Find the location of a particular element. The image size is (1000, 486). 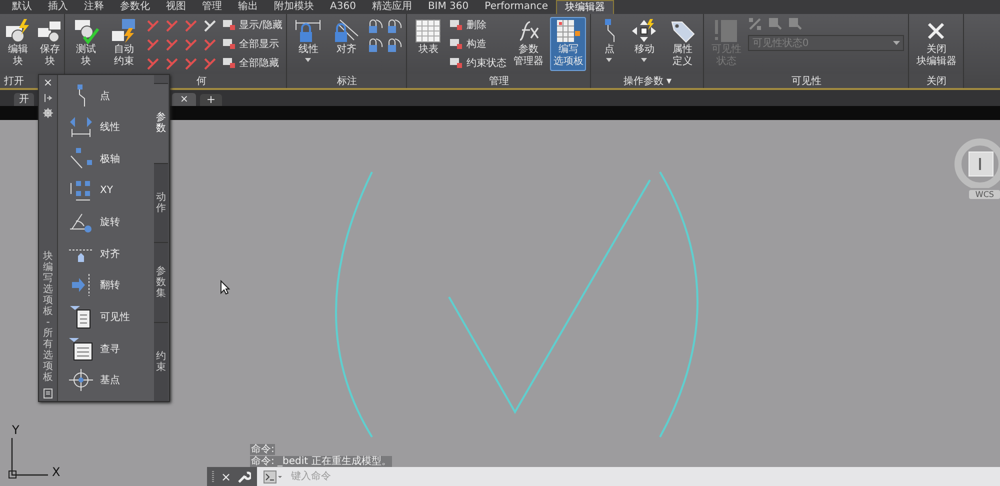

document-tab: 开 is located at coordinates (24, 99).